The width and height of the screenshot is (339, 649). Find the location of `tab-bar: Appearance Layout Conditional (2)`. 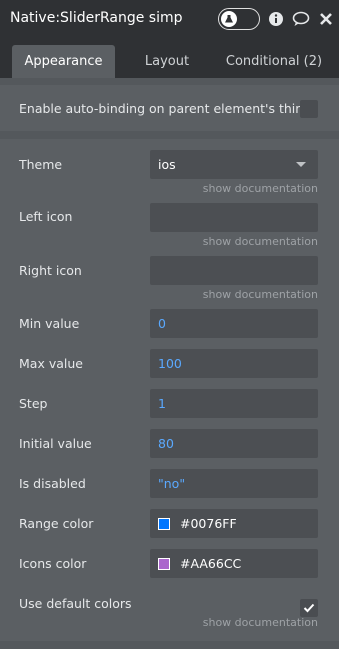

tab-bar: Appearance Layout Conditional (2) is located at coordinates (169, 58).